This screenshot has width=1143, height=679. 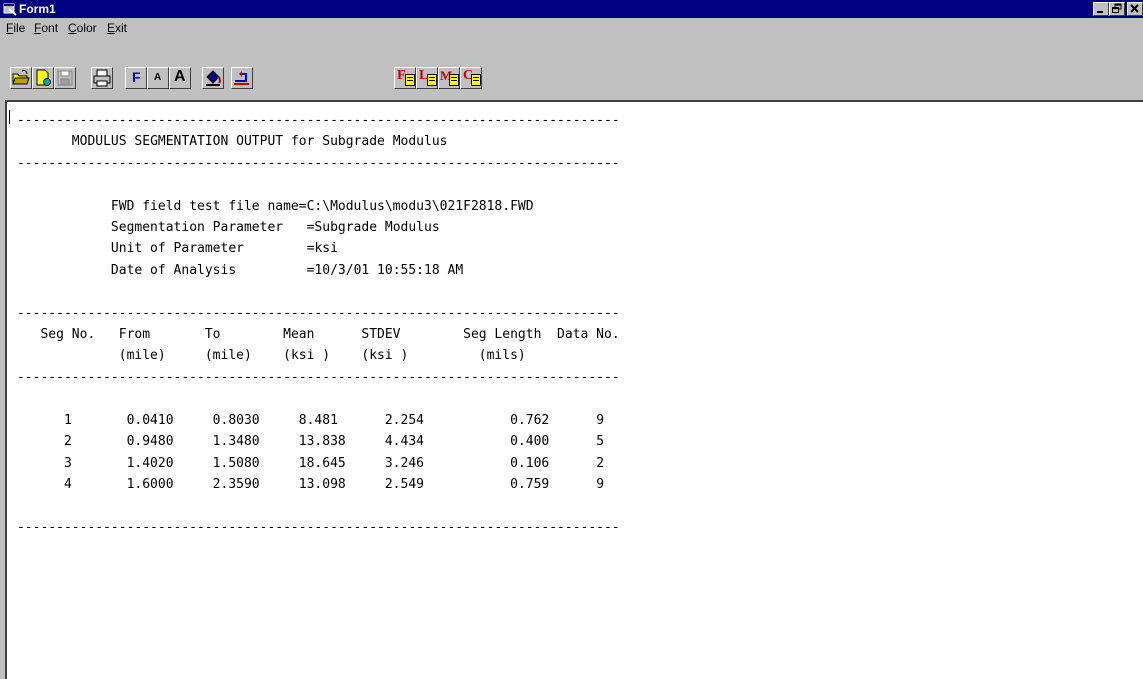 I want to click on menu-bar: File Font Color Exit, so click(x=571, y=28).